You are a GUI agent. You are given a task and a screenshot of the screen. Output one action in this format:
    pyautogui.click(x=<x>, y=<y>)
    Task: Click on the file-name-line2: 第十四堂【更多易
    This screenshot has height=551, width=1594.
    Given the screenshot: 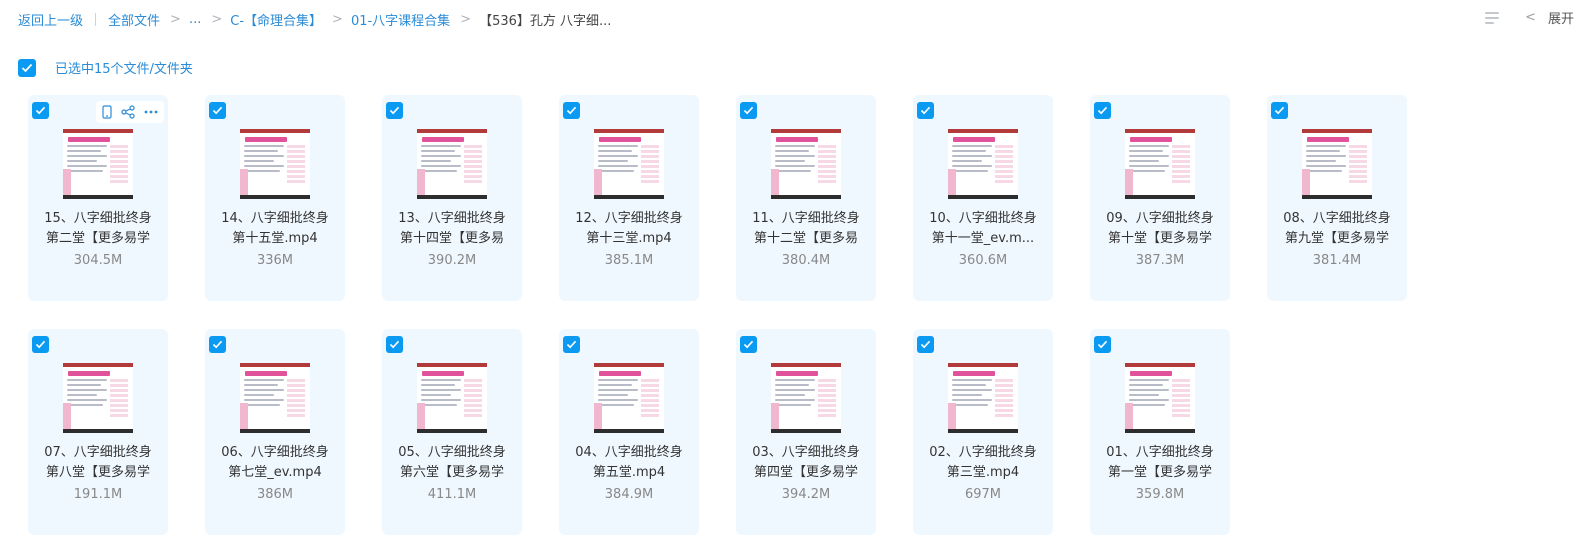 What is the action you would take?
    pyautogui.click(x=451, y=238)
    